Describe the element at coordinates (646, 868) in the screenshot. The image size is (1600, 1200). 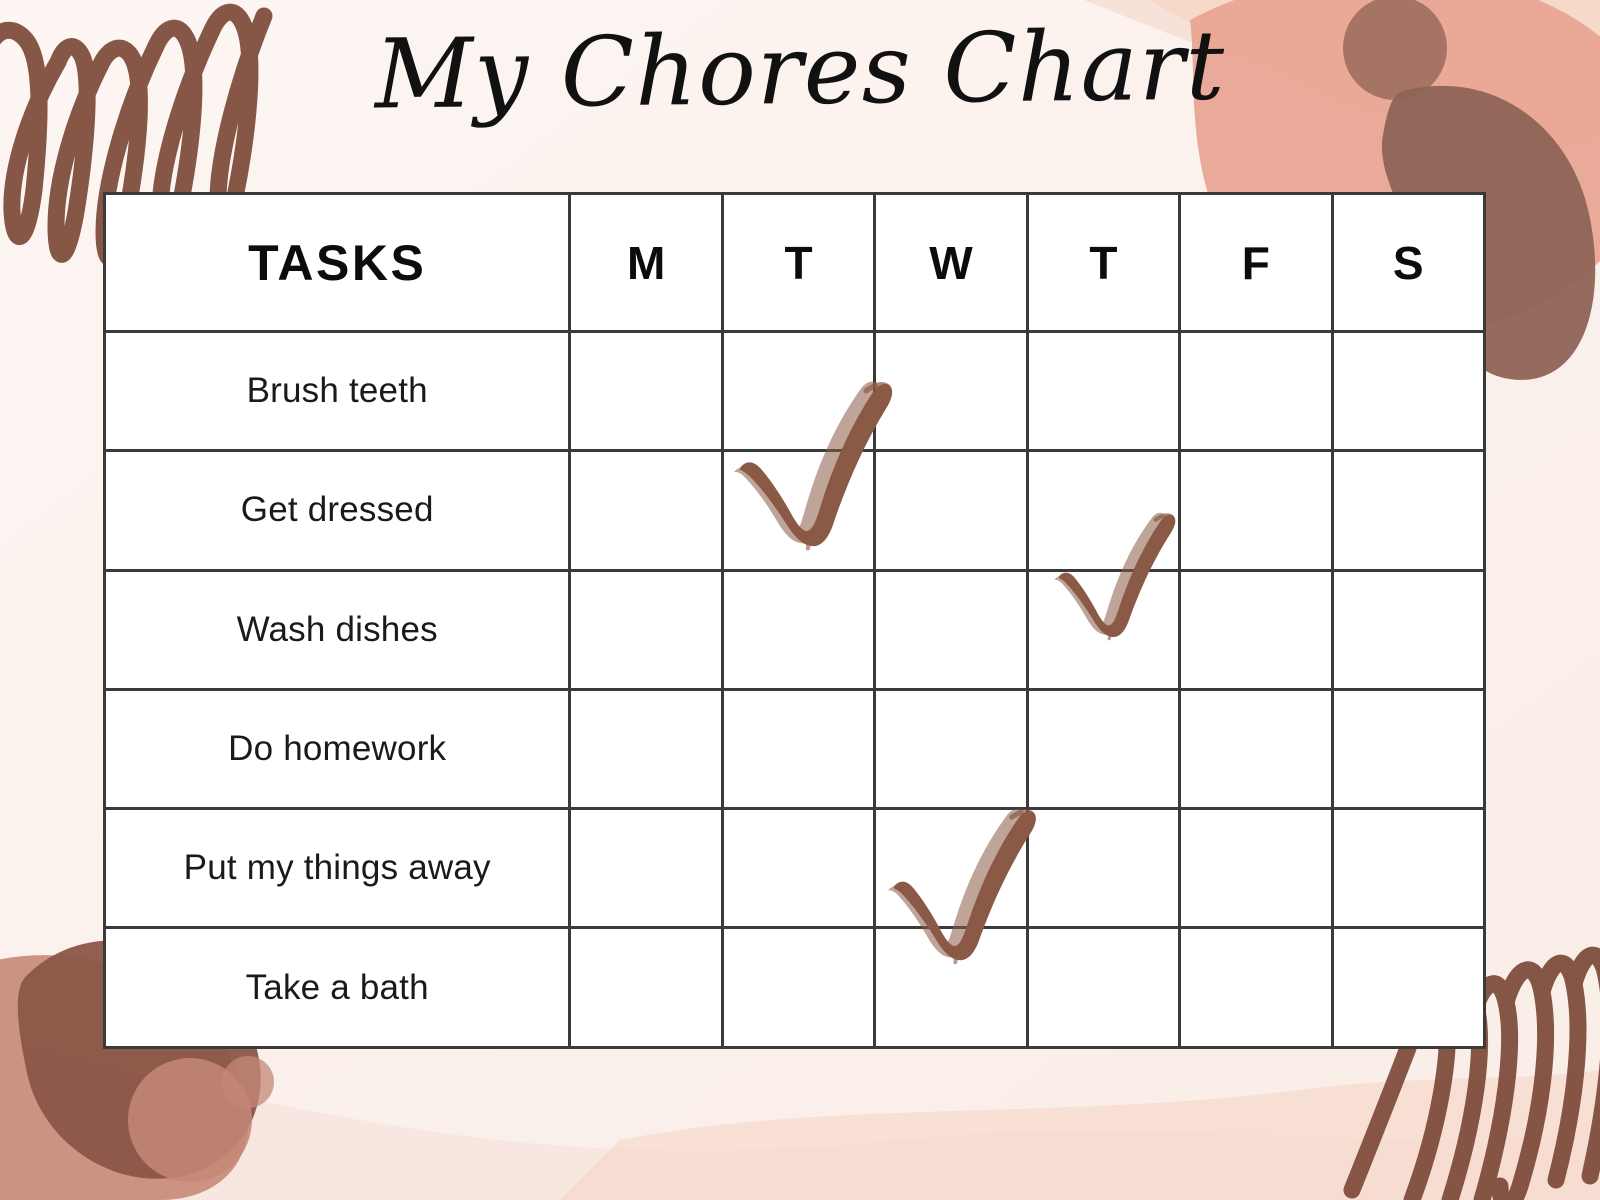
I see `checkbox-cell-put-things-away-m` at that location.